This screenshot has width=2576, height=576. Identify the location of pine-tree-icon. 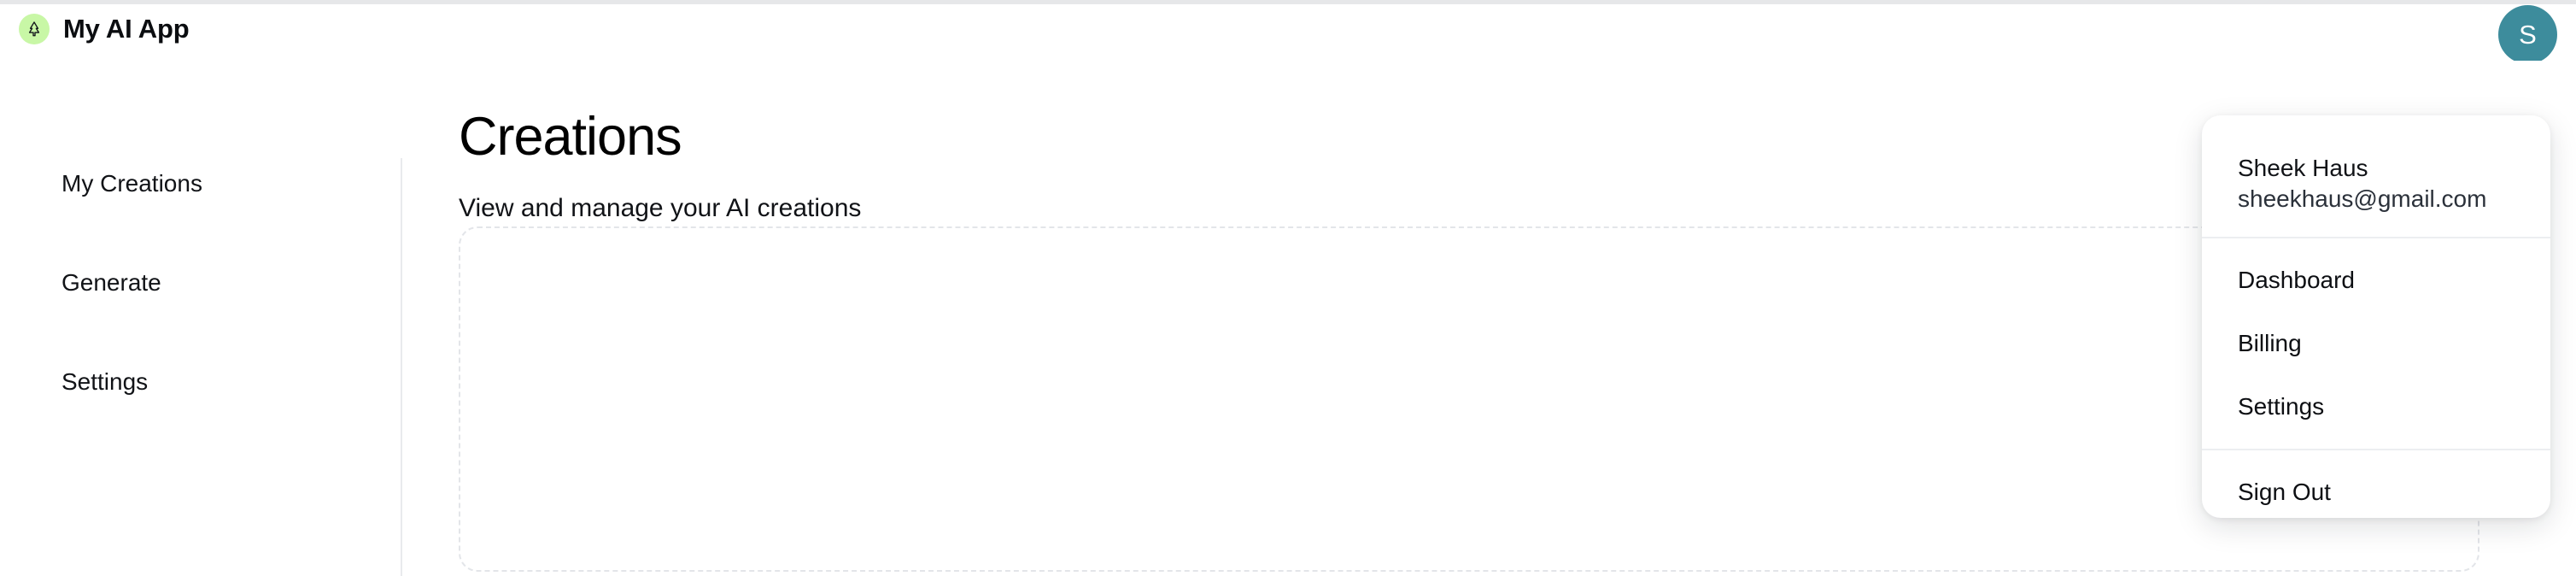
(34, 29).